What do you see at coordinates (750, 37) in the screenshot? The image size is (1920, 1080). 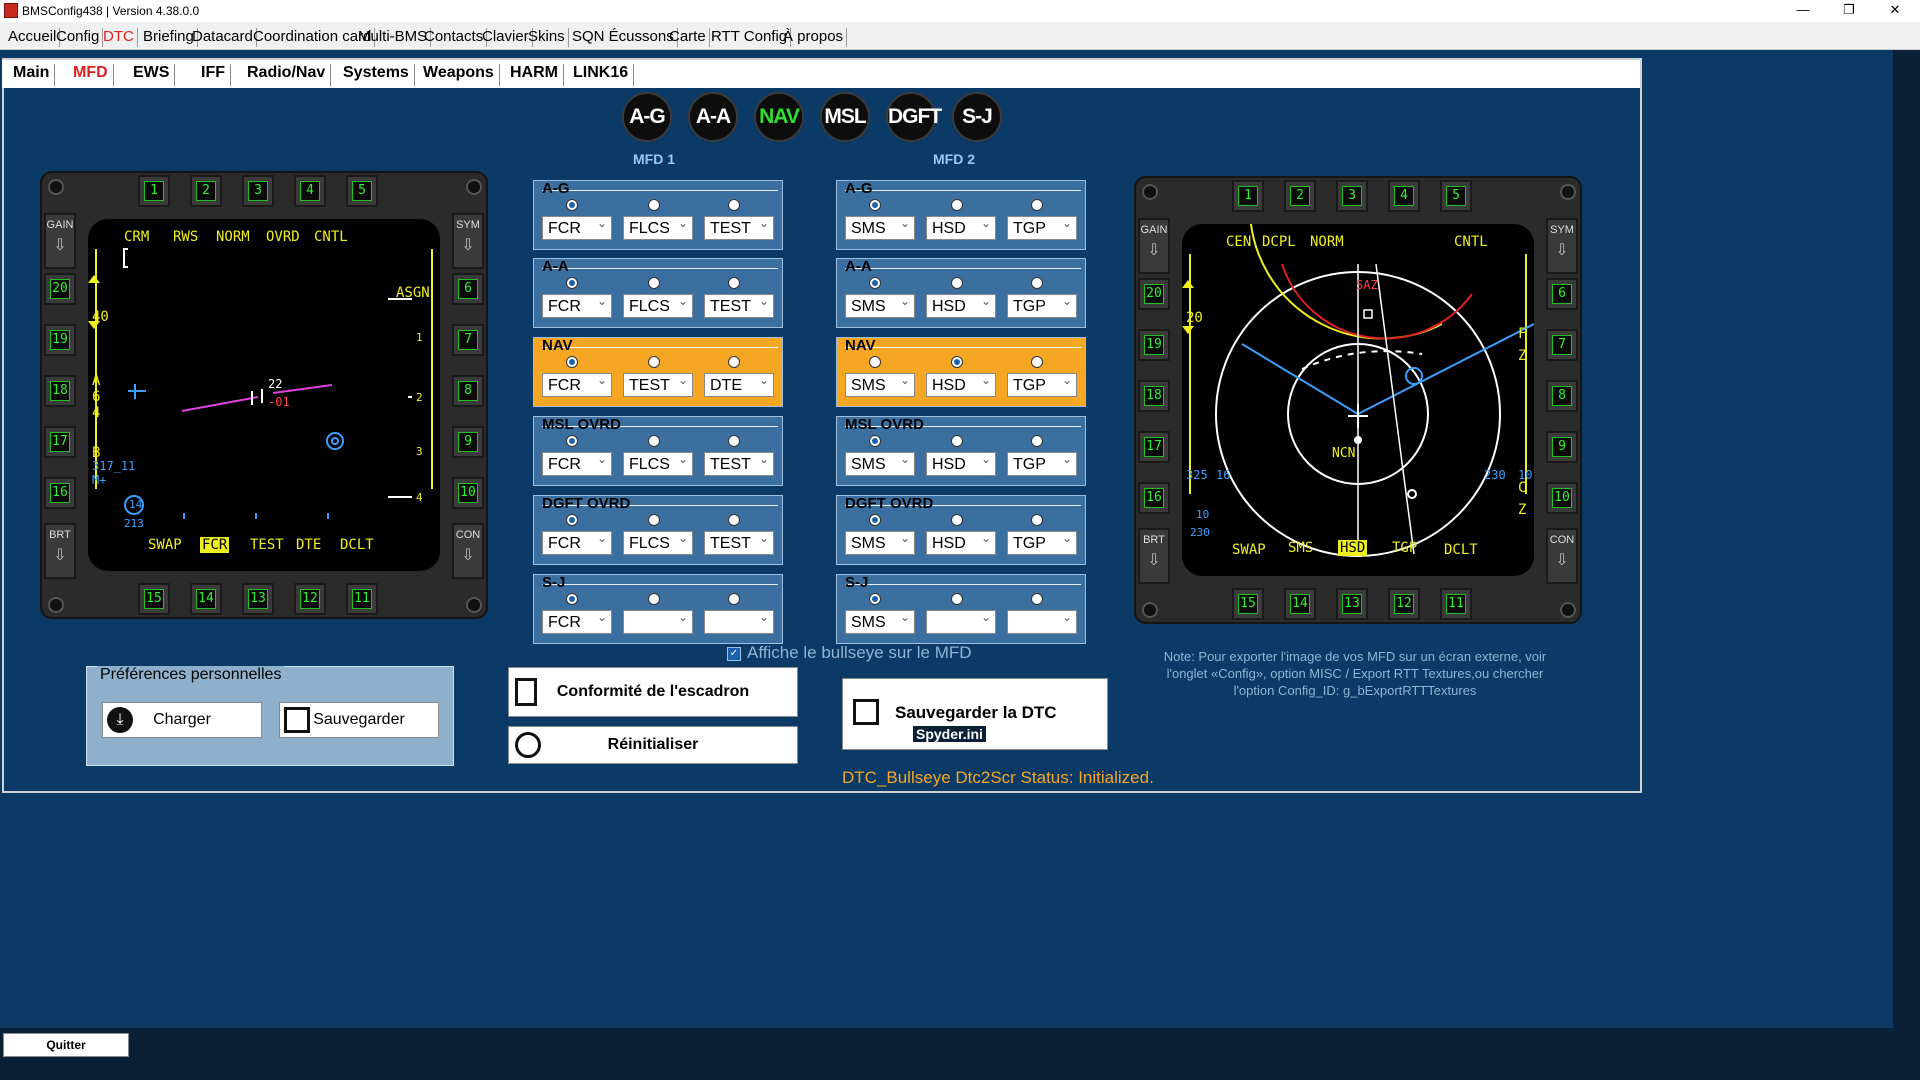 I see `menu-rtt-config: RTT Config` at bounding box center [750, 37].